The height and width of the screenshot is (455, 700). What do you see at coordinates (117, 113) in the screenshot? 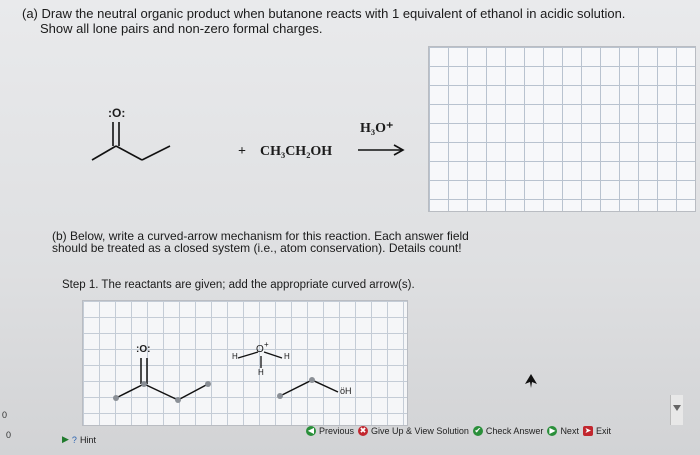
I see `butanone-oxygen: :O:` at bounding box center [117, 113].